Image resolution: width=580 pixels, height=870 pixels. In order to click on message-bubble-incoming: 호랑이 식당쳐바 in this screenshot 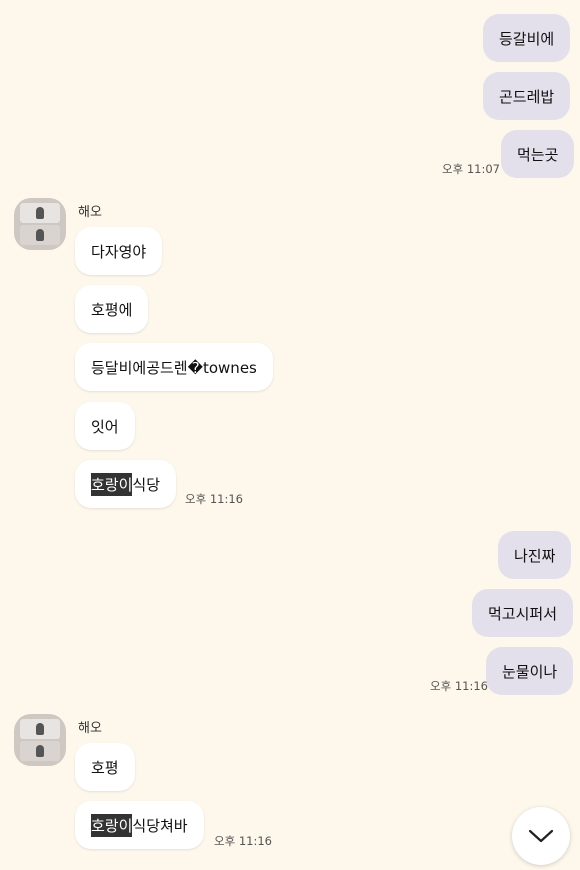, I will do `click(139, 825)`.